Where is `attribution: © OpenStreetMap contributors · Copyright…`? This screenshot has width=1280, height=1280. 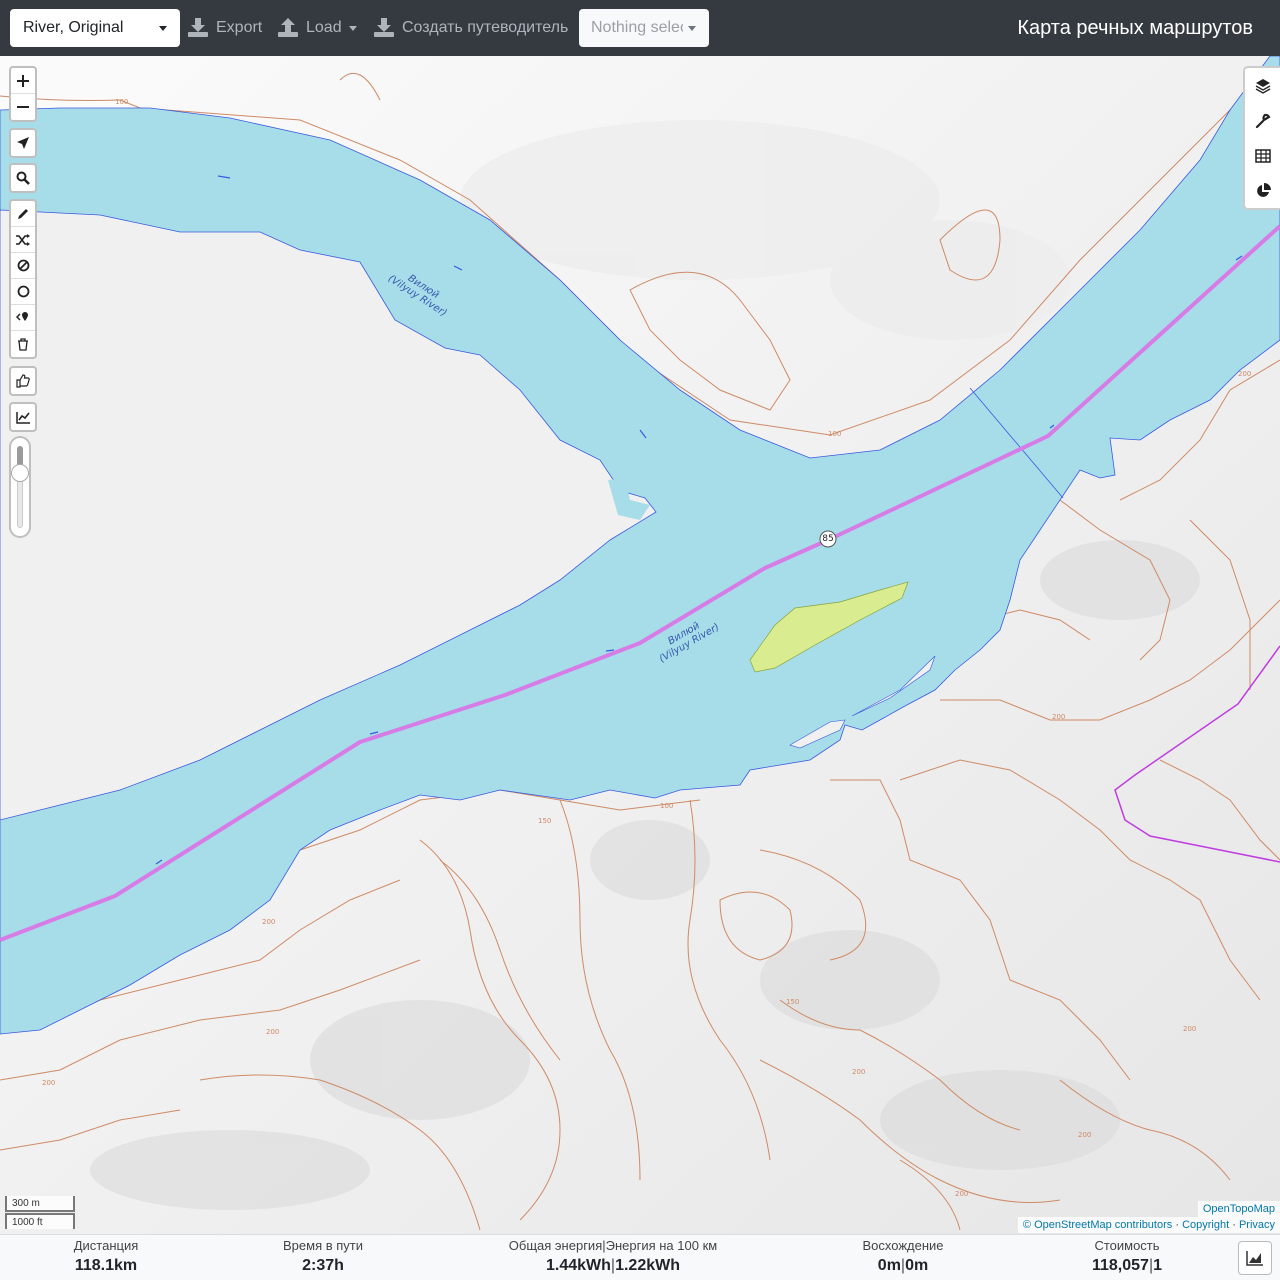 attribution: © OpenStreetMap contributors · Copyright… is located at coordinates (1148, 1225).